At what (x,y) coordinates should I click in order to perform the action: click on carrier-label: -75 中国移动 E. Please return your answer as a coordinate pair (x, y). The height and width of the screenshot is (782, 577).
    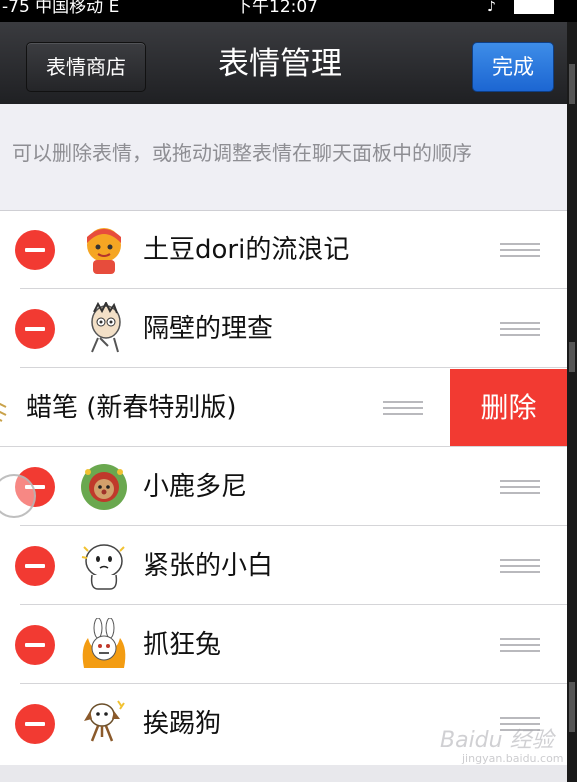
    Looking at the image, I should click on (61, 8).